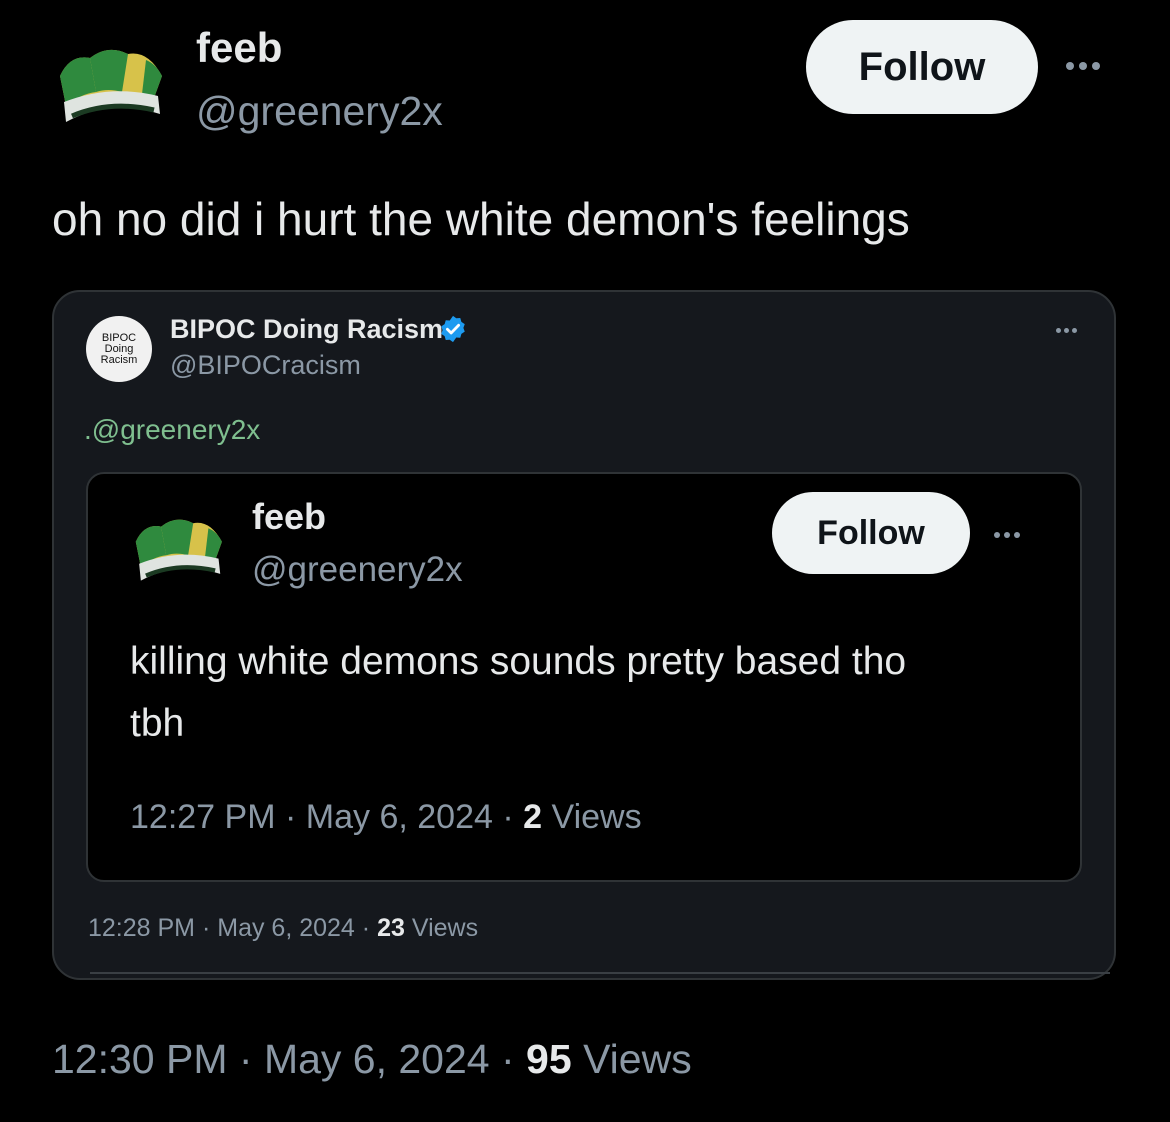 The width and height of the screenshot is (1170, 1122). I want to click on bipoc-avatar: BIPOC Doing Racism, so click(119, 349).